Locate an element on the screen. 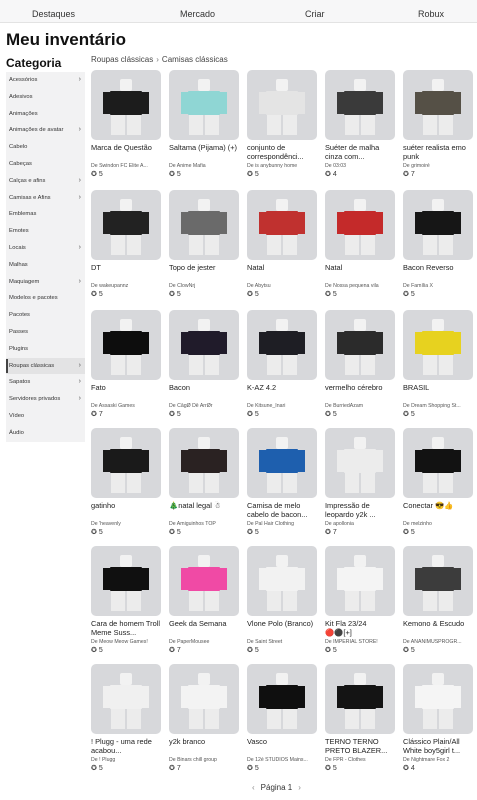  sidebar-item-17: Roupas clássicas › is located at coordinates (45, 366).